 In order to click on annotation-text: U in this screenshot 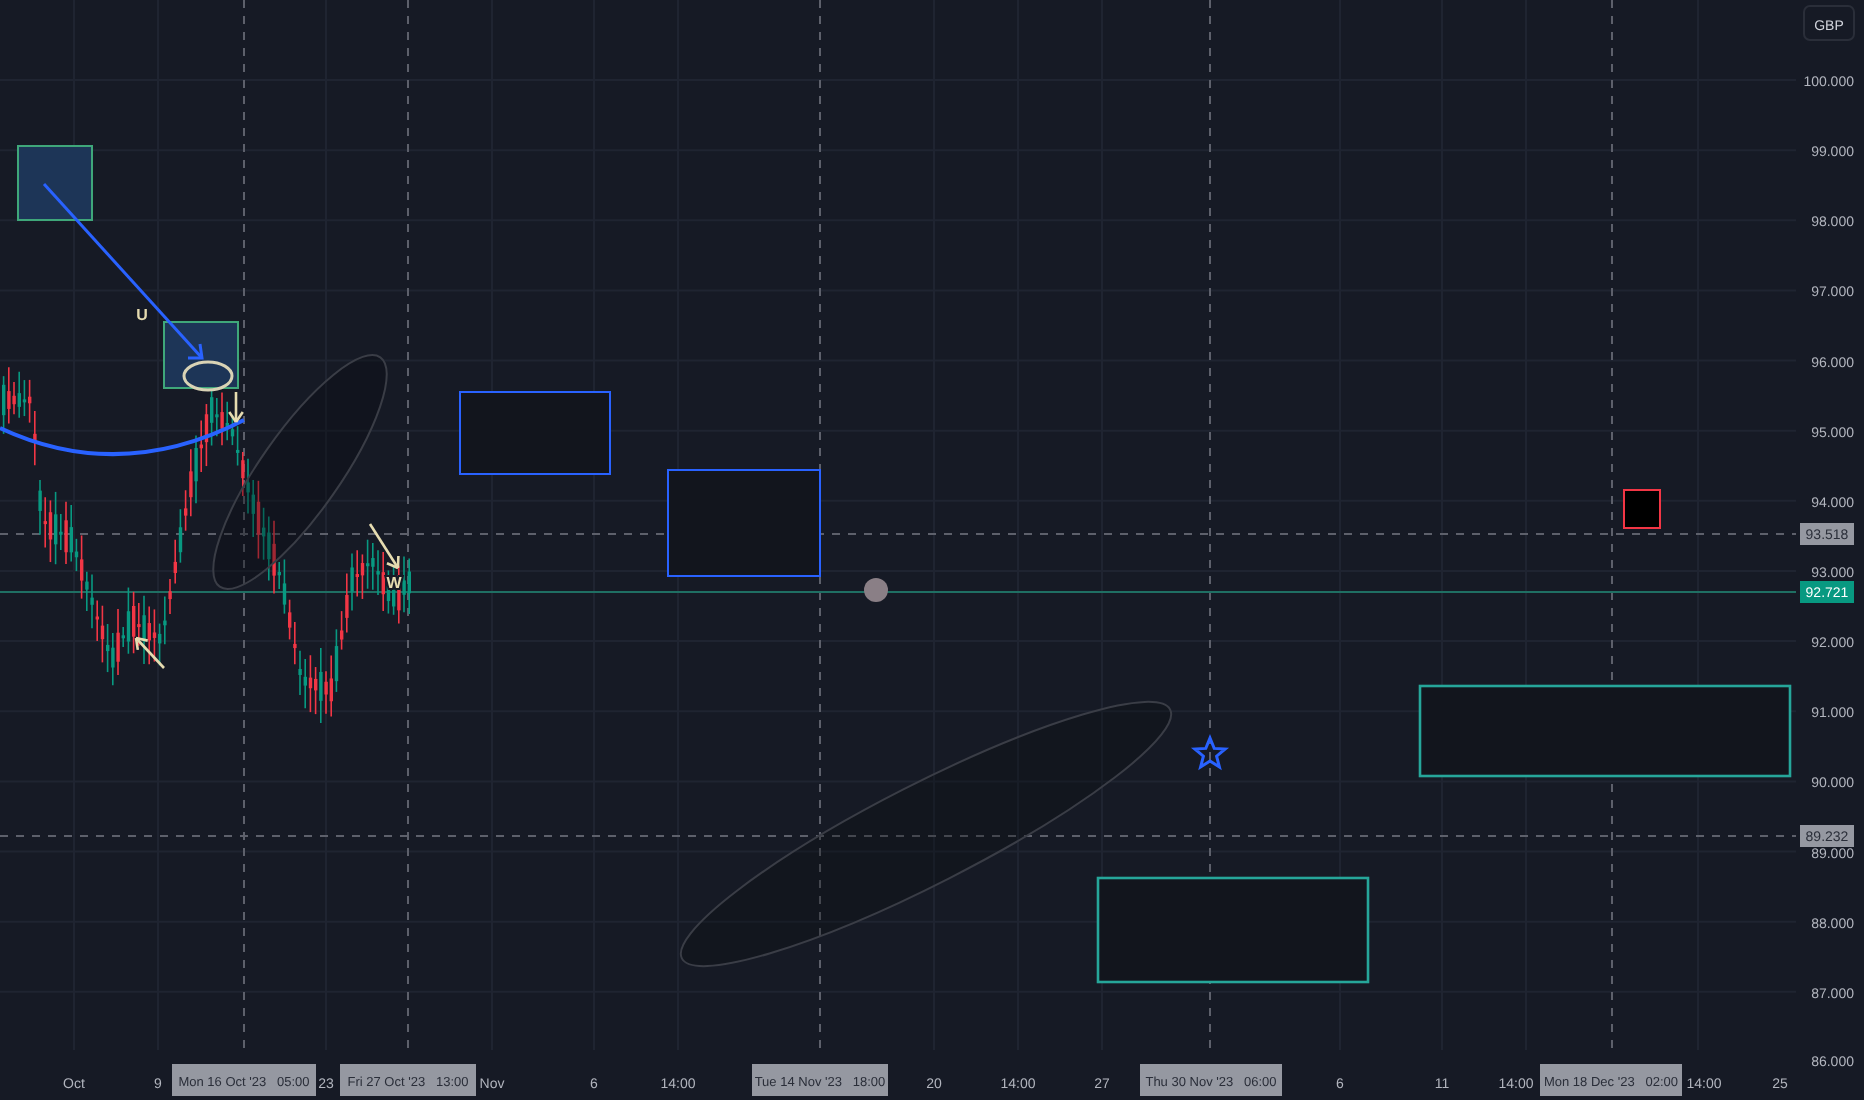, I will do `click(142, 315)`.